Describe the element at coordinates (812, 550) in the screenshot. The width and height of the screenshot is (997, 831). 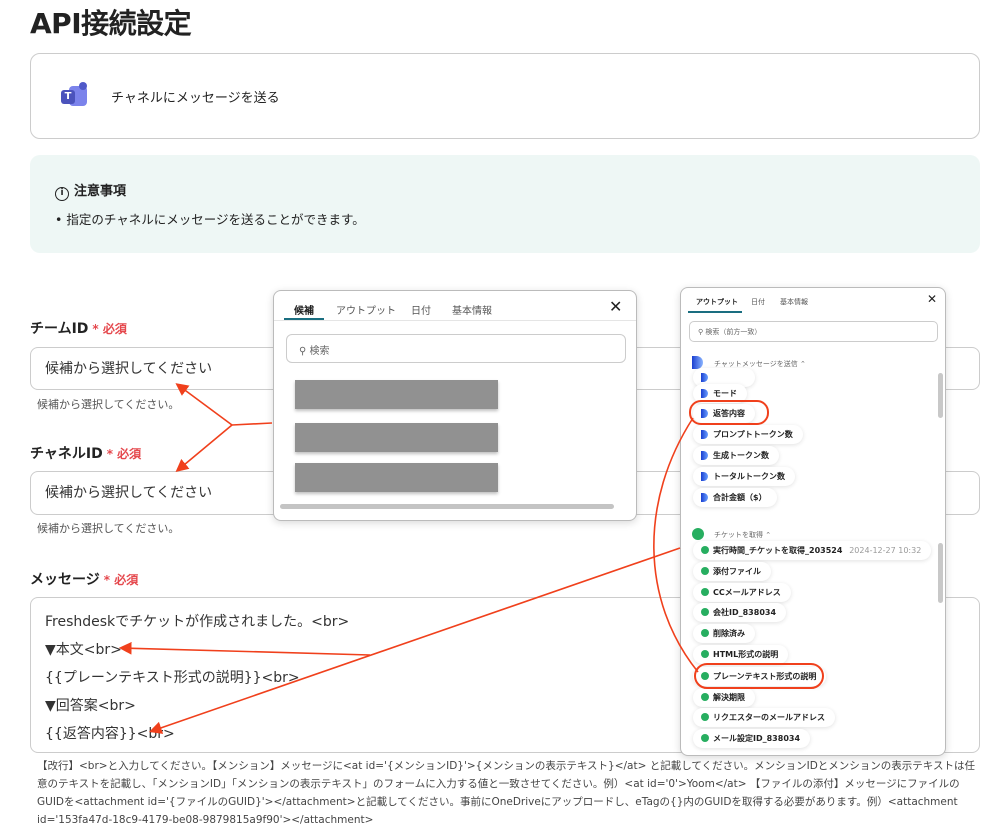
I see `output-item: 実行時間_チケットを取得_203524 2024-12-27 10:32` at that location.